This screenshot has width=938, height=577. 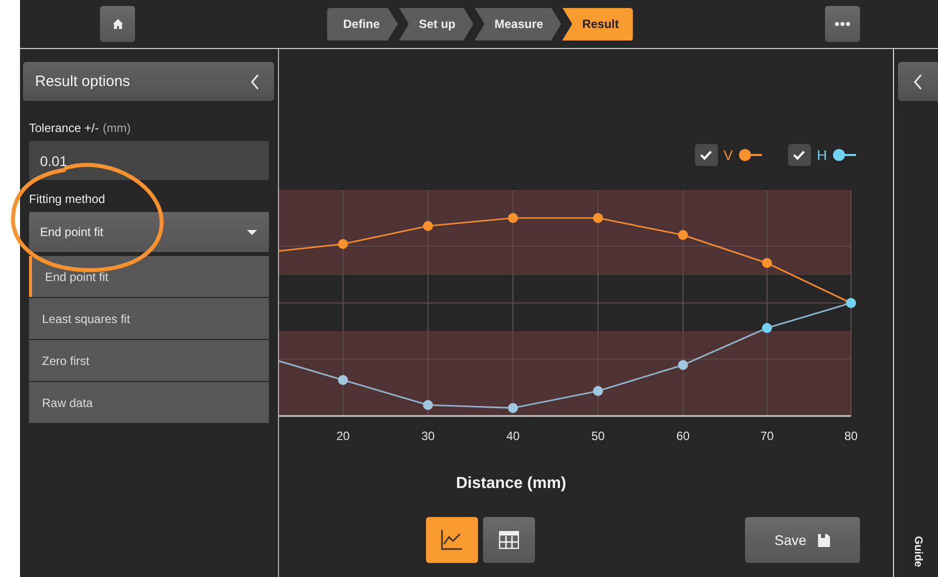 I want to click on more-button, so click(x=842, y=24).